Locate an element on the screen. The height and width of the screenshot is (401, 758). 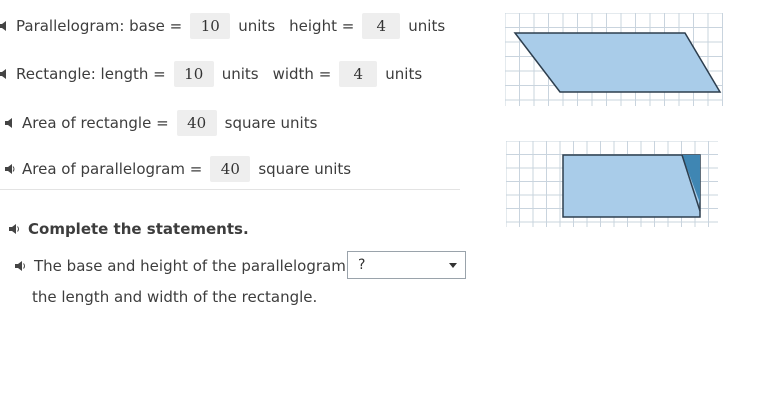
answer-dropdown: ? is located at coordinates (406, 265).